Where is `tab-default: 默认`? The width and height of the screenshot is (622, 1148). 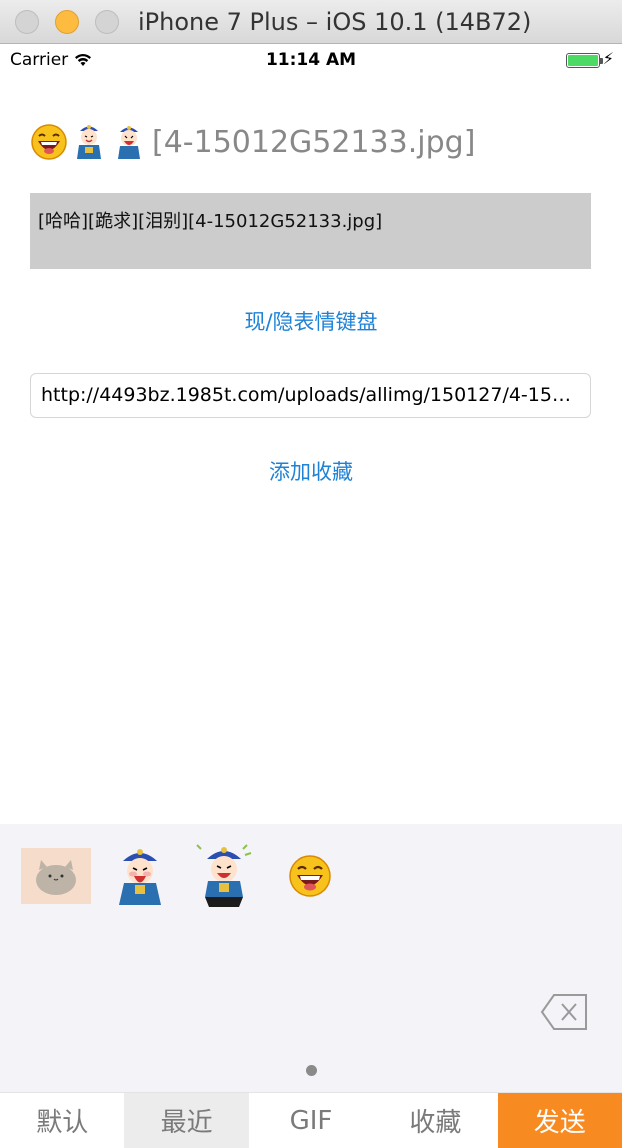 tab-default: 默认 is located at coordinates (62, 1120).